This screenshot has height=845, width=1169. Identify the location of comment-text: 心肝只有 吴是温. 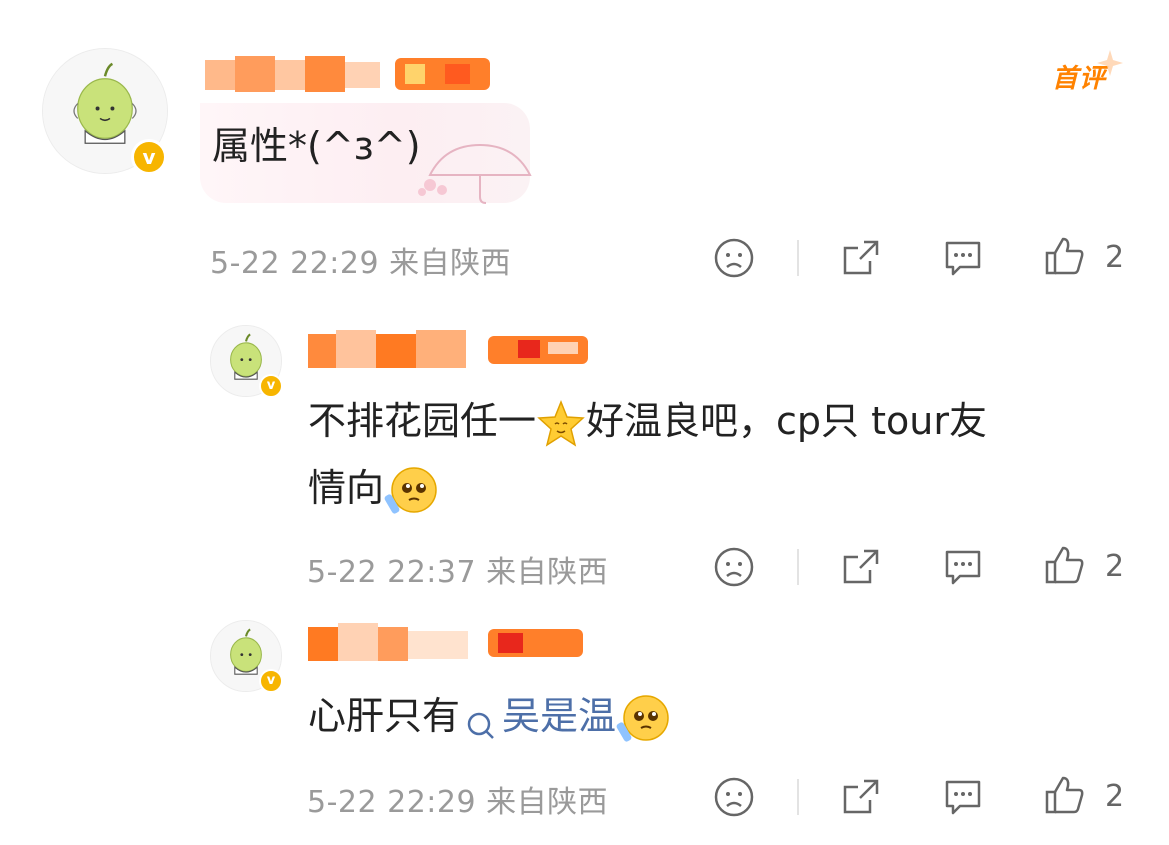
(489, 717).